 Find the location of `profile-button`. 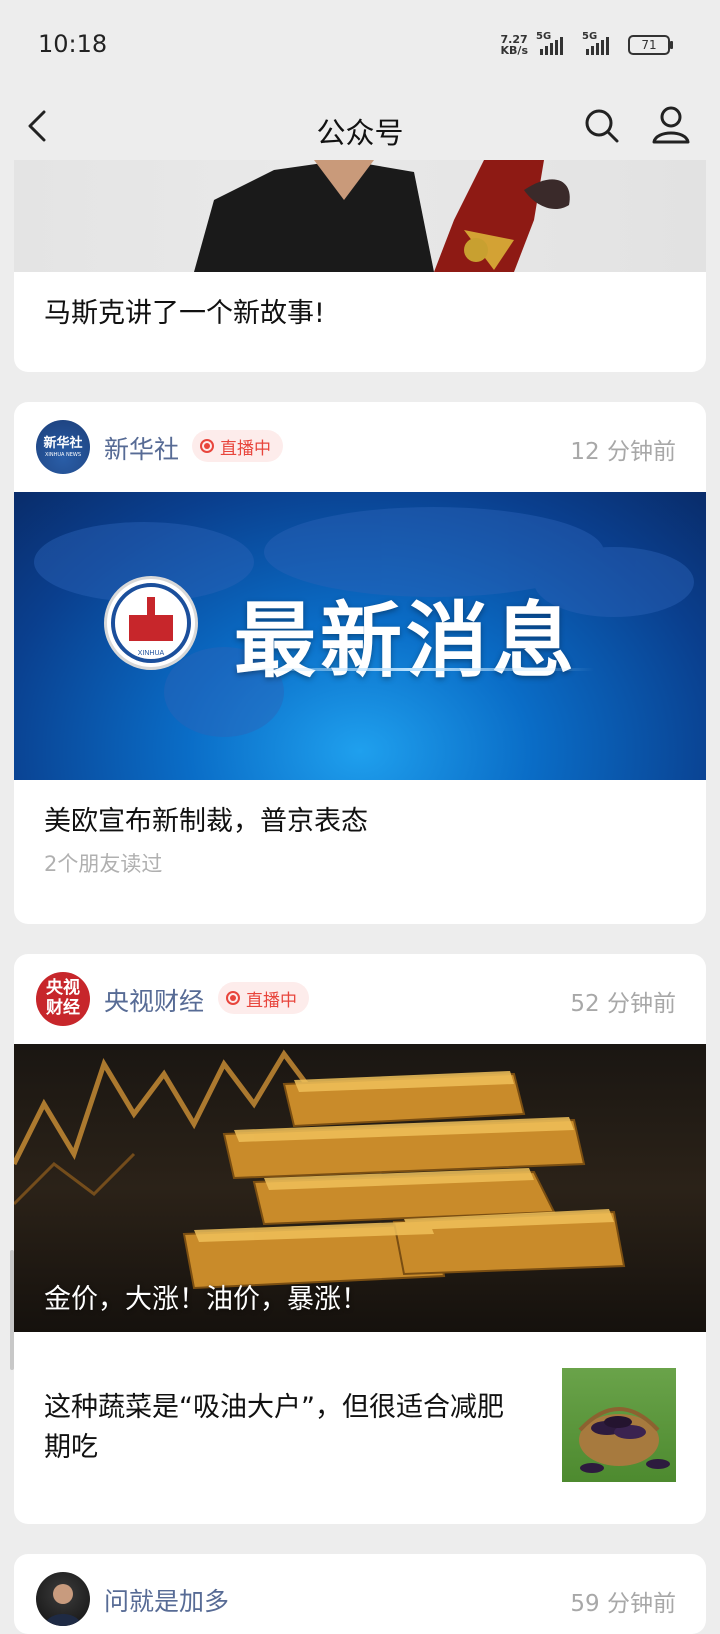

profile-button is located at coordinates (671, 125).